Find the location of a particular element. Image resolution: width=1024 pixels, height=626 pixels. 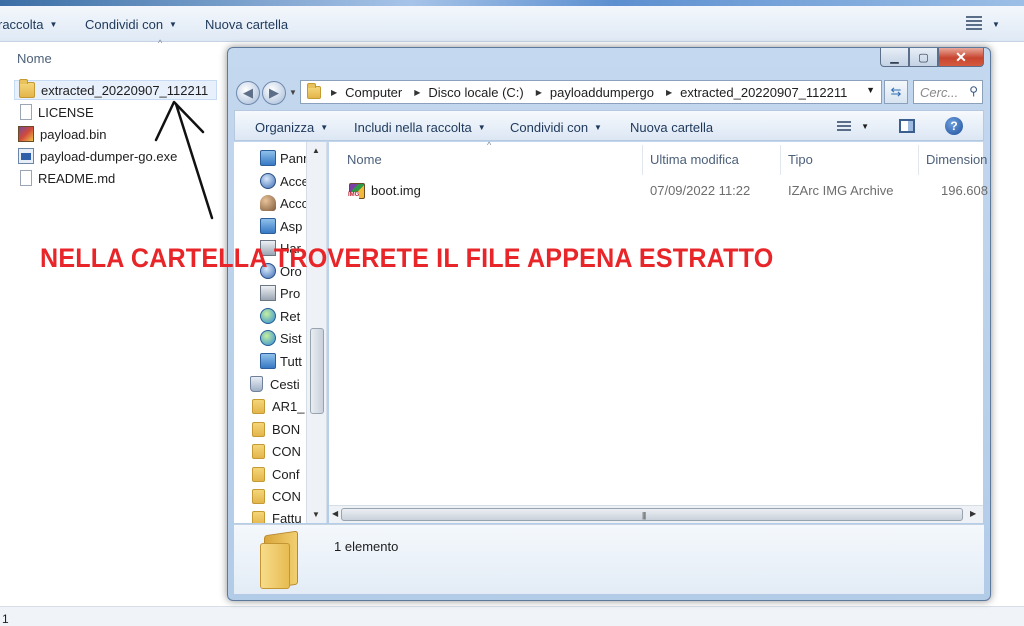

nav-item-recycle-bin: Cesti is located at coordinates (275, 384).